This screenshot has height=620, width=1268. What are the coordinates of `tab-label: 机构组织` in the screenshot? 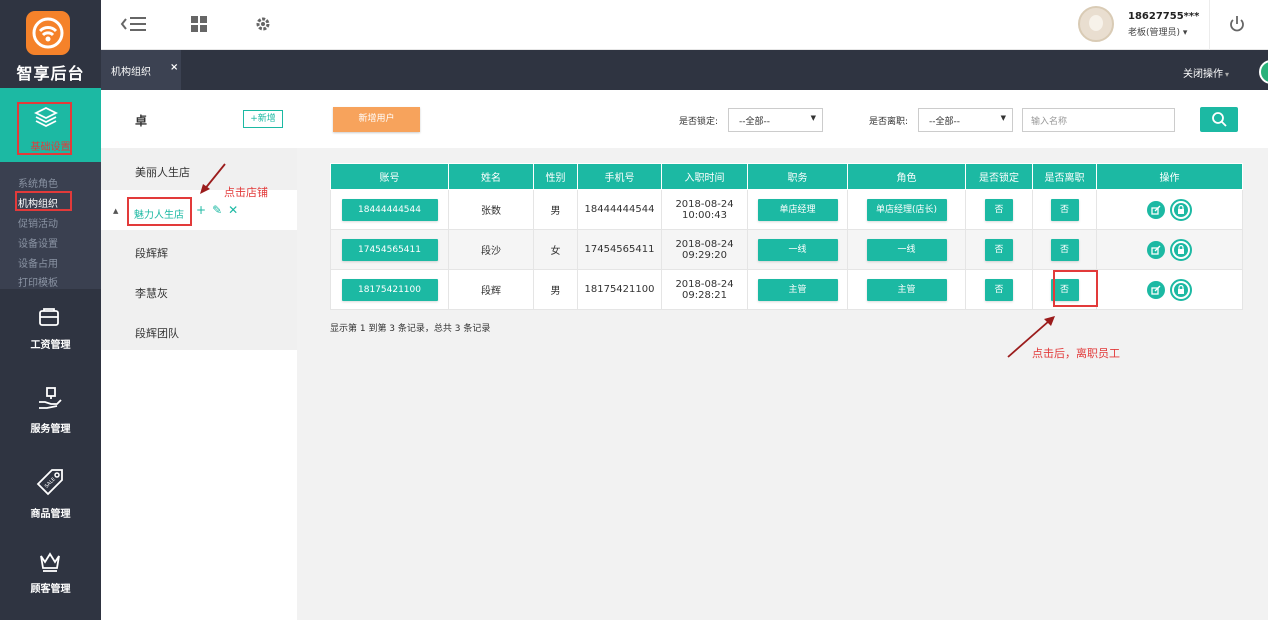 It's located at (131, 72).